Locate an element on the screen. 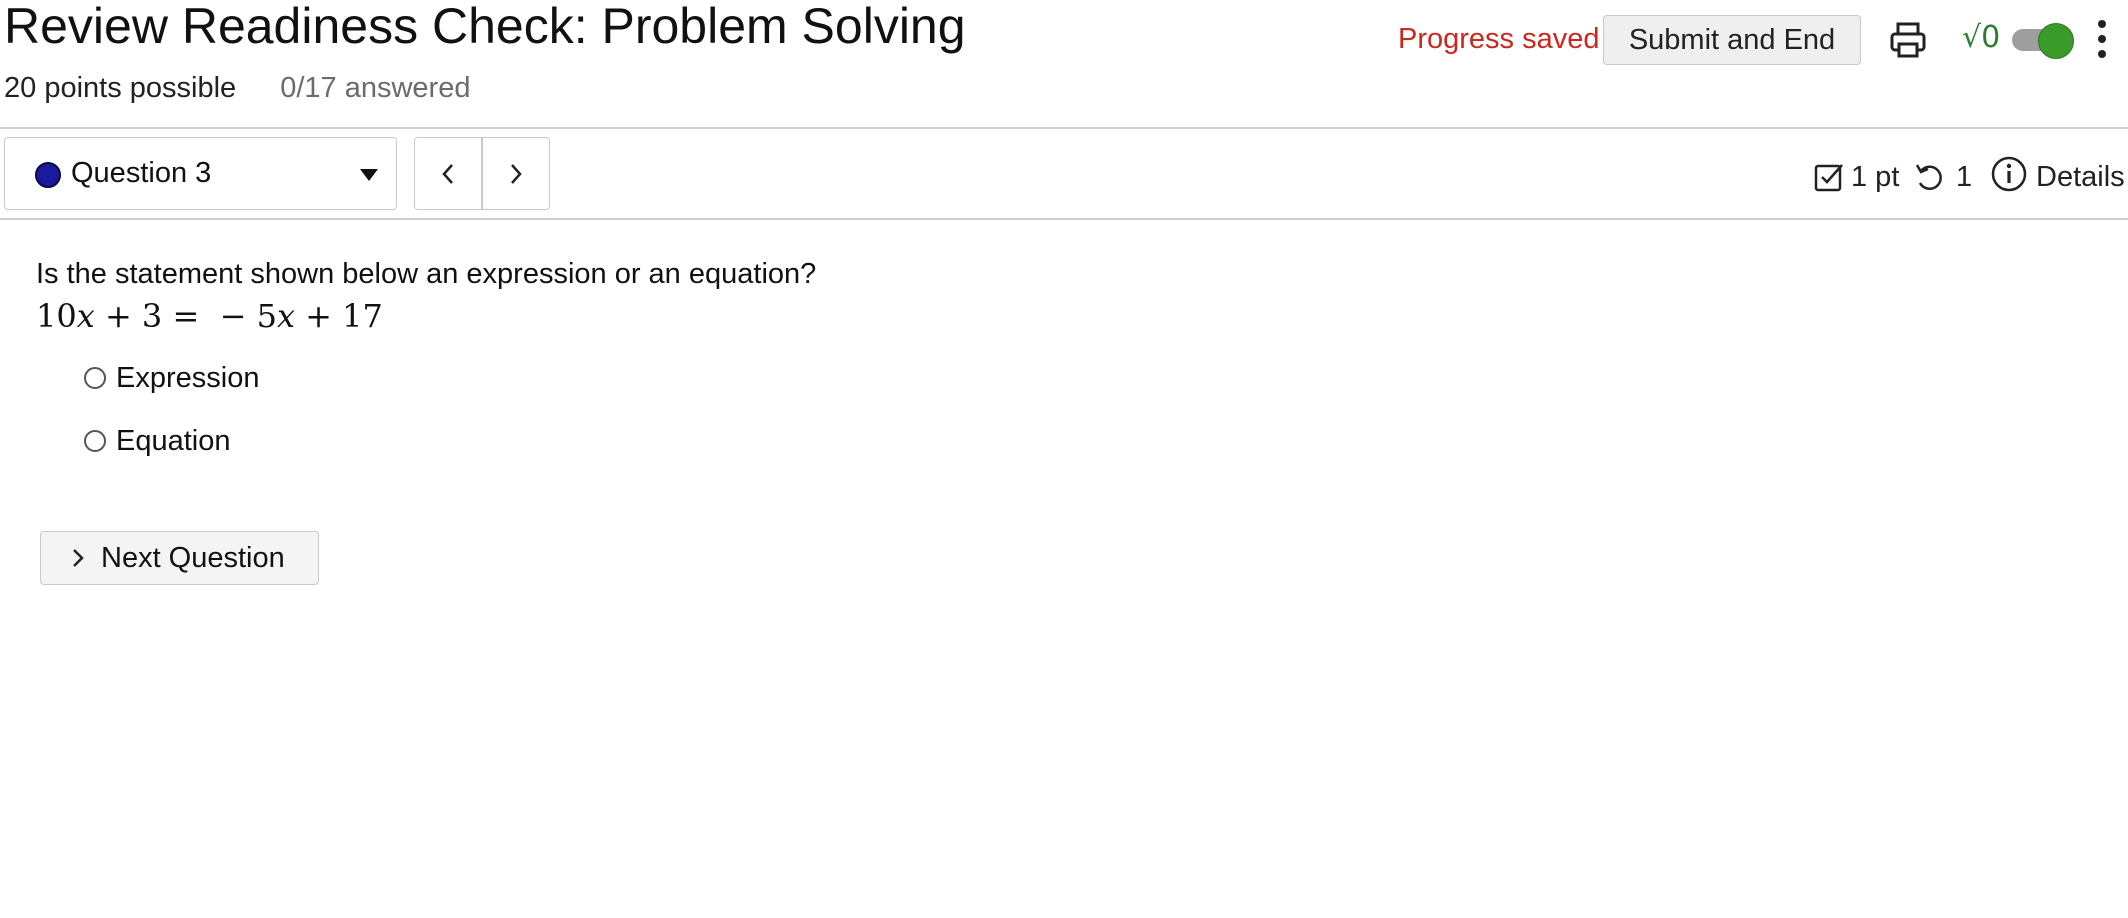 Image resolution: width=2128 pixels, height=918 pixels. question-math: 10x + 3 = − 5x + 17 is located at coordinates (209, 316).